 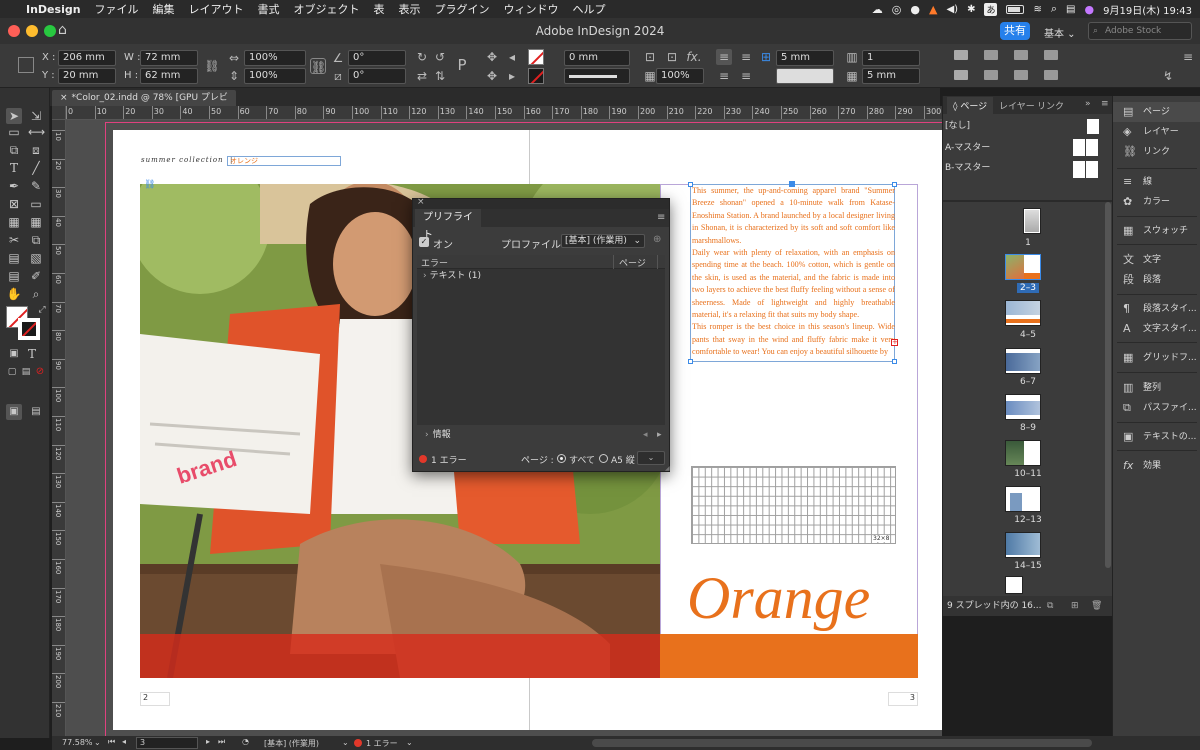 I want to click on direct-selection-tool-icon: ⇲, so click(x=36, y=116).